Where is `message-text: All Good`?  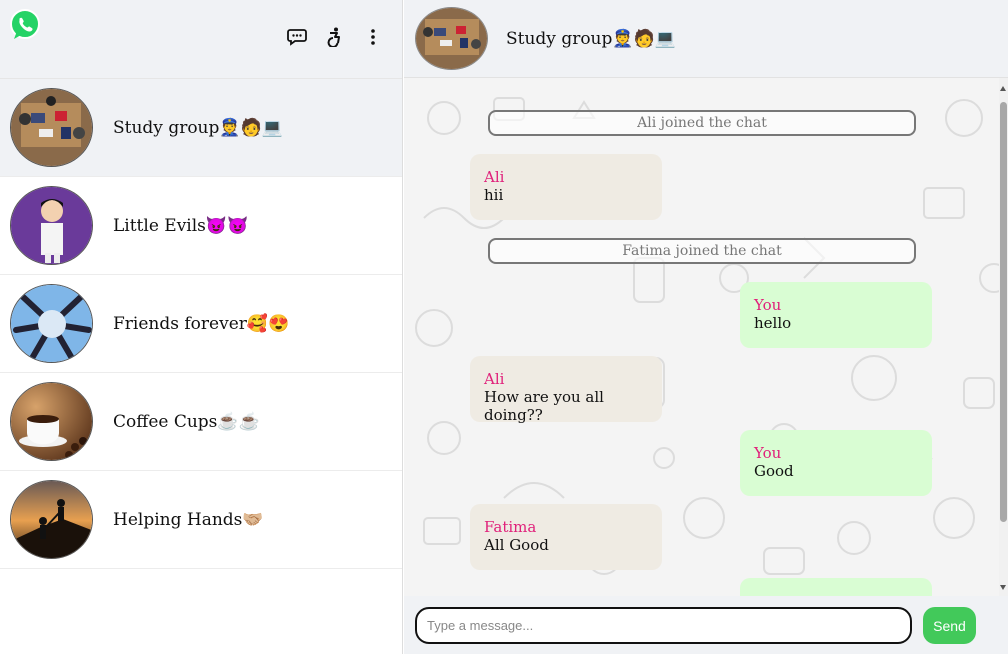 message-text: All Good is located at coordinates (516, 545).